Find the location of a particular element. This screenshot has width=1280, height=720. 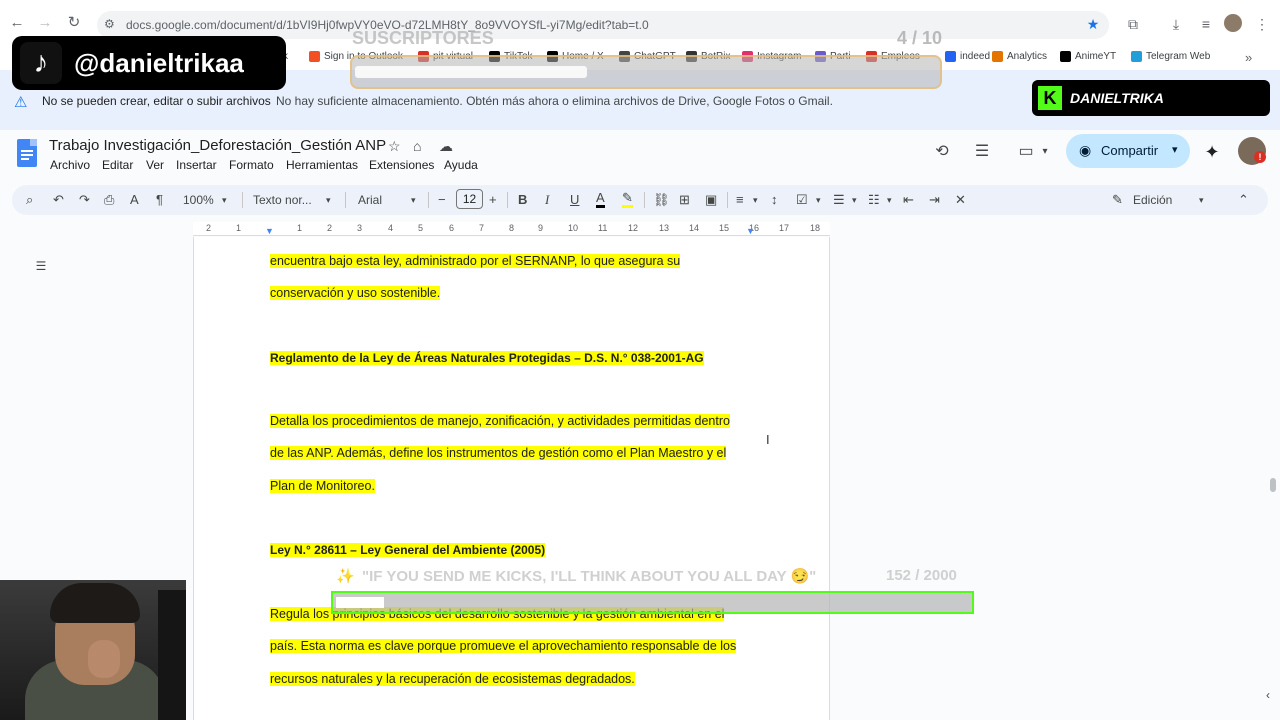

menu-item: Insertar is located at coordinates (196, 165).